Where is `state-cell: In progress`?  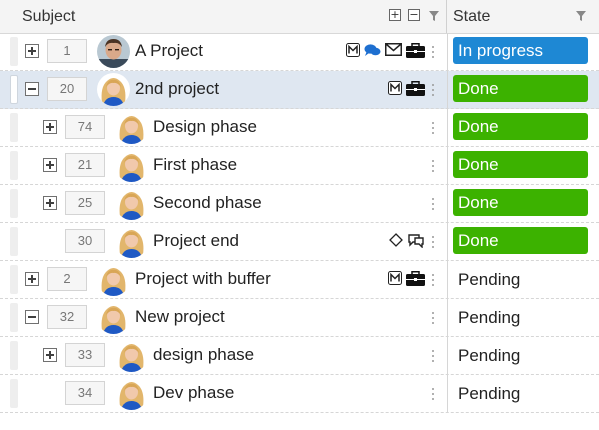
state-cell: In progress is located at coordinates (523, 51).